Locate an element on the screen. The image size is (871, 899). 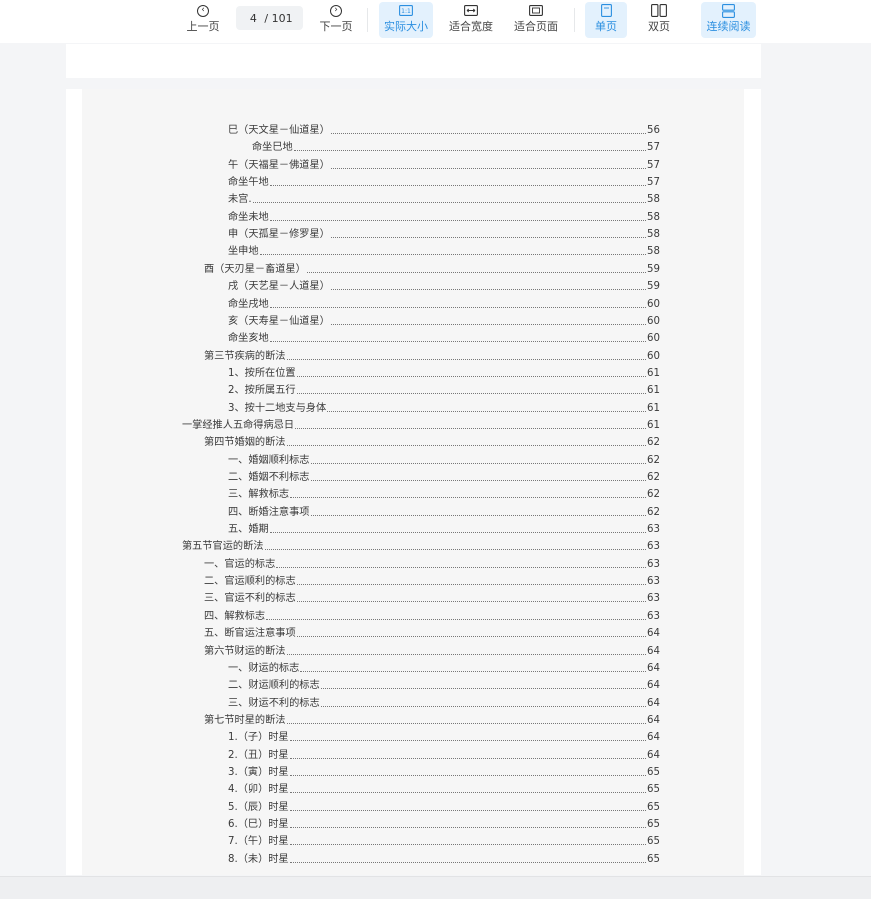
toc-entry: 第五节官运的断法 63 is located at coordinates (421, 546).